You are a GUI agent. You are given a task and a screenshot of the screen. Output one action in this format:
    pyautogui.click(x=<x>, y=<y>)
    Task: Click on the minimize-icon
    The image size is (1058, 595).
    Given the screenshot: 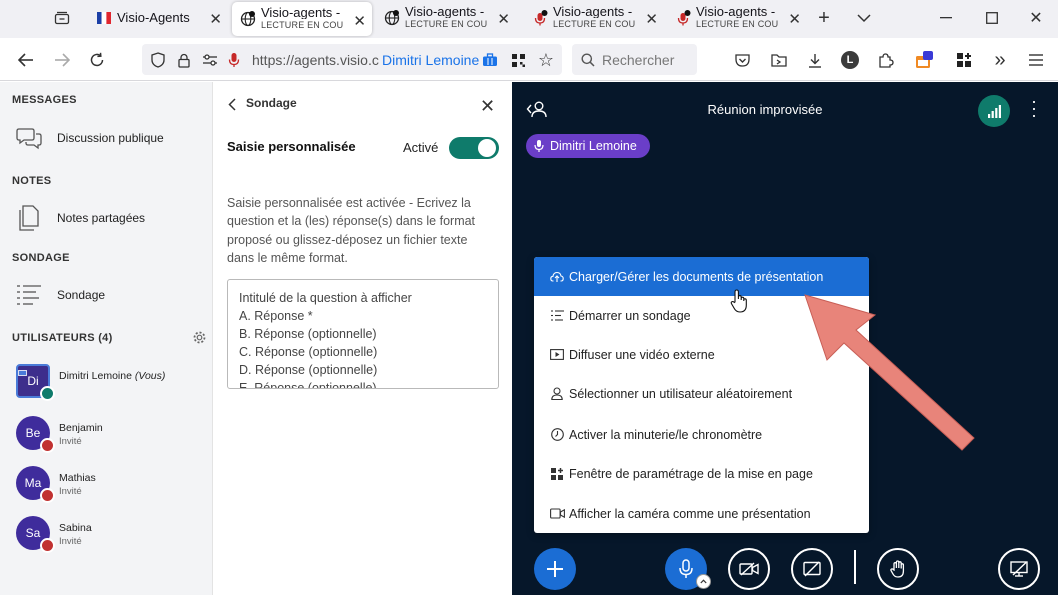 What is the action you would take?
    pyautogui.click(x=946, y=18)
    